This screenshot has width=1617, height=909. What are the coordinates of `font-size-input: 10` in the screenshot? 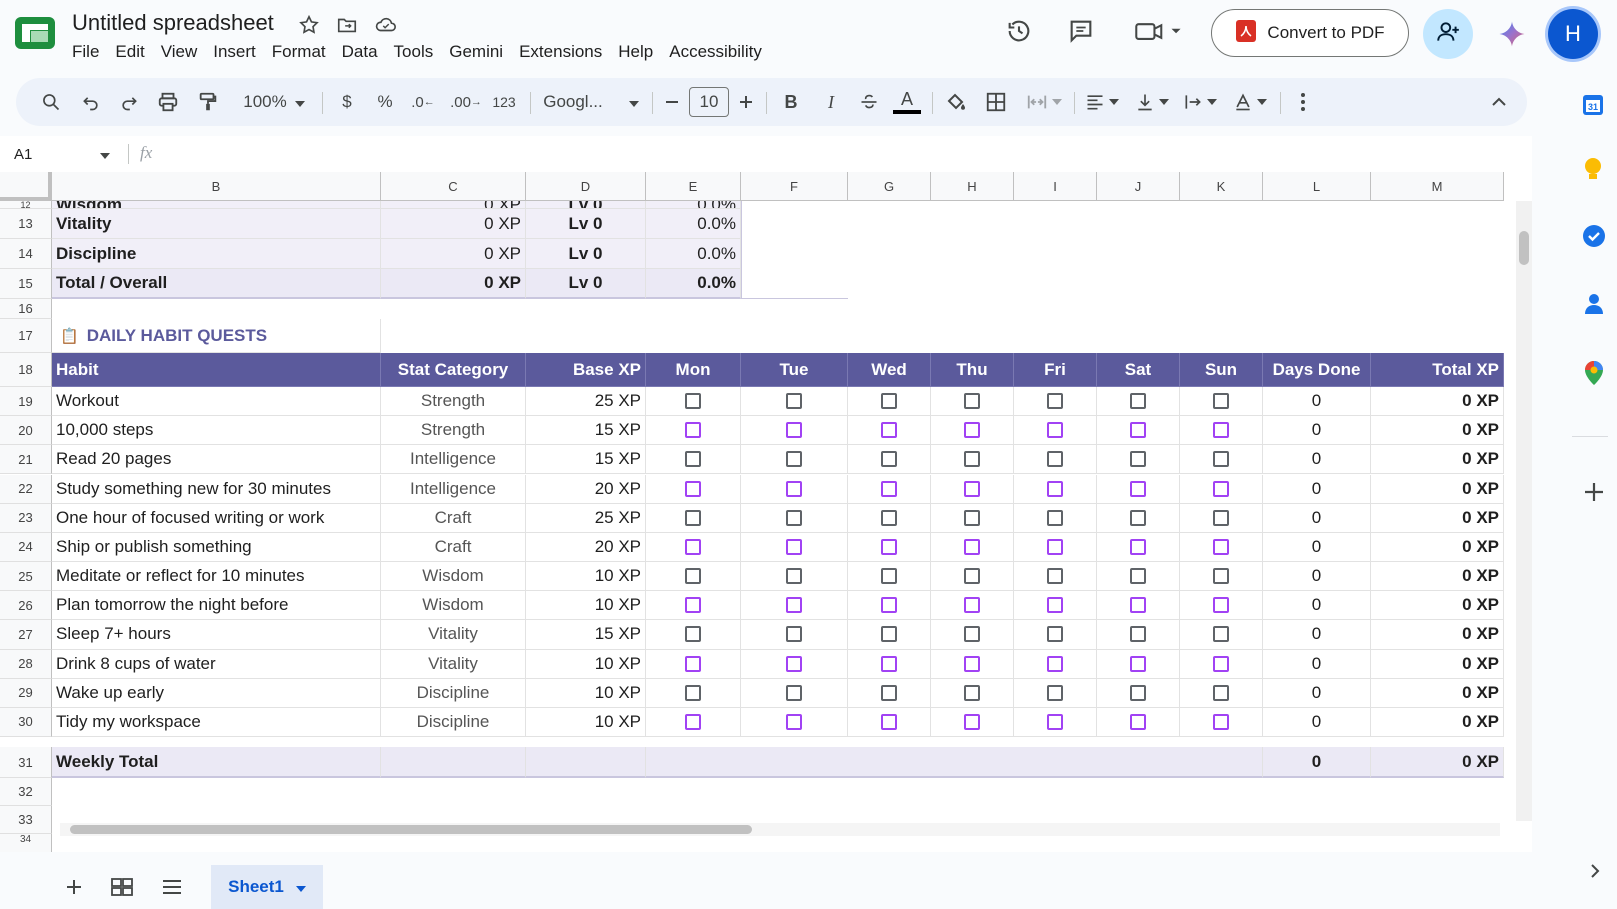 It's located at (709, 102).